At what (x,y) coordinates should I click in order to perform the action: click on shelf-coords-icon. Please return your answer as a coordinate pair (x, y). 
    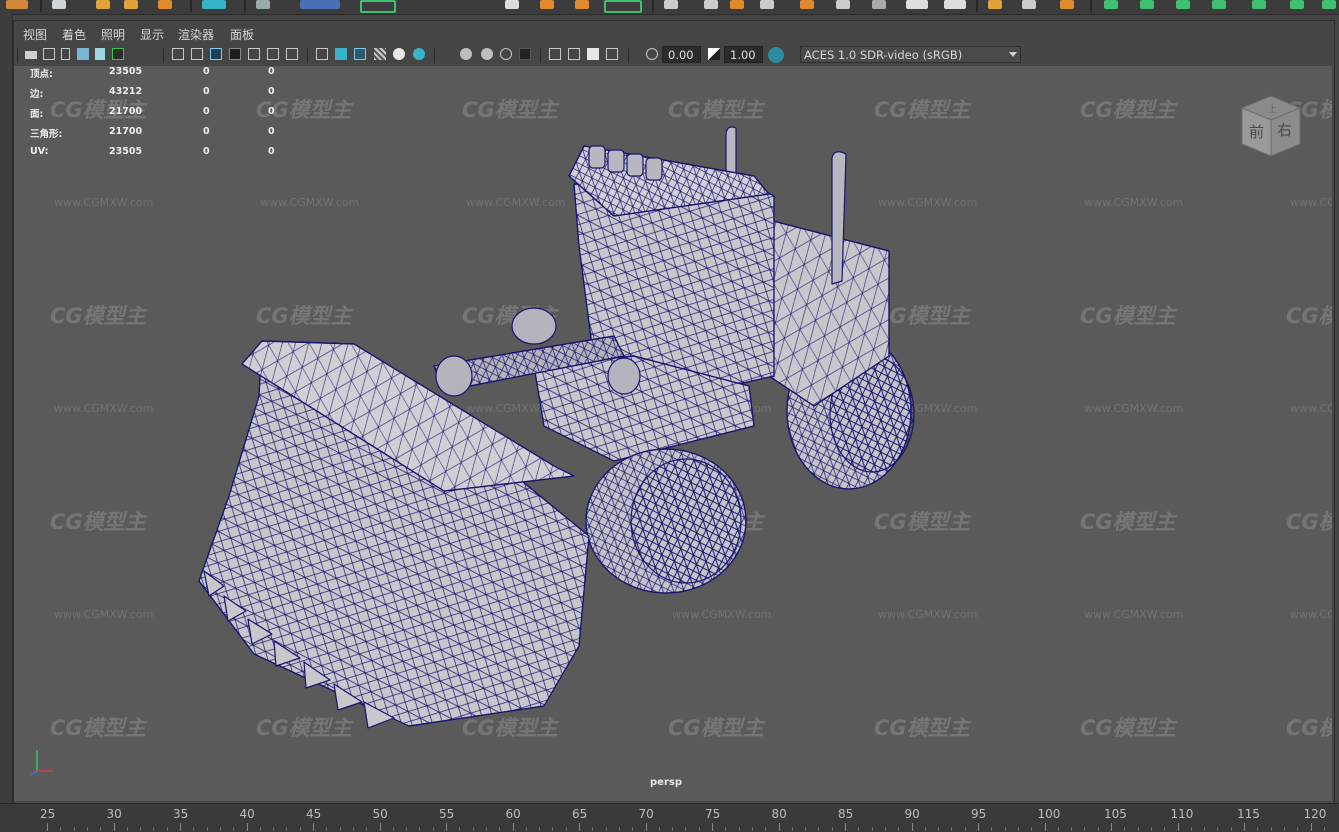
    Looking at the image, I should click on (320, 4).